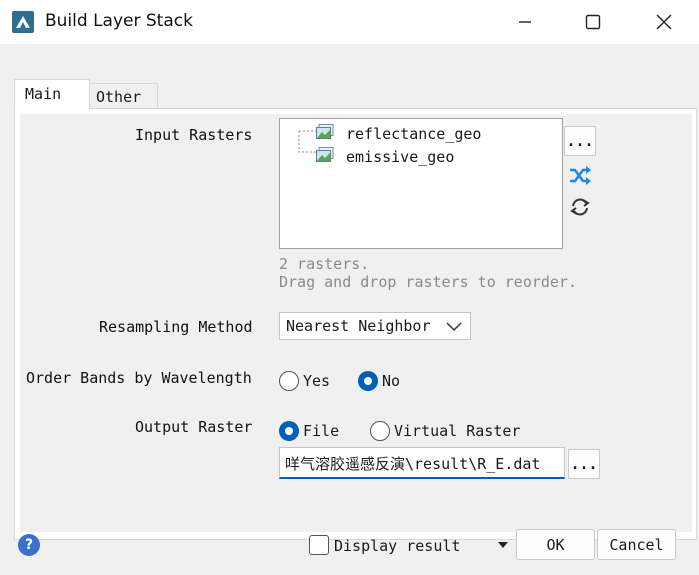 Image resolution: width=699 pixels, height=575 pixels. What do you see at coordinates (422, 463) in the screenshot?
I see `output-raster-input: 咩气溶胶遥感反演\result\R_E.dat` at bounding box center [422, 463].